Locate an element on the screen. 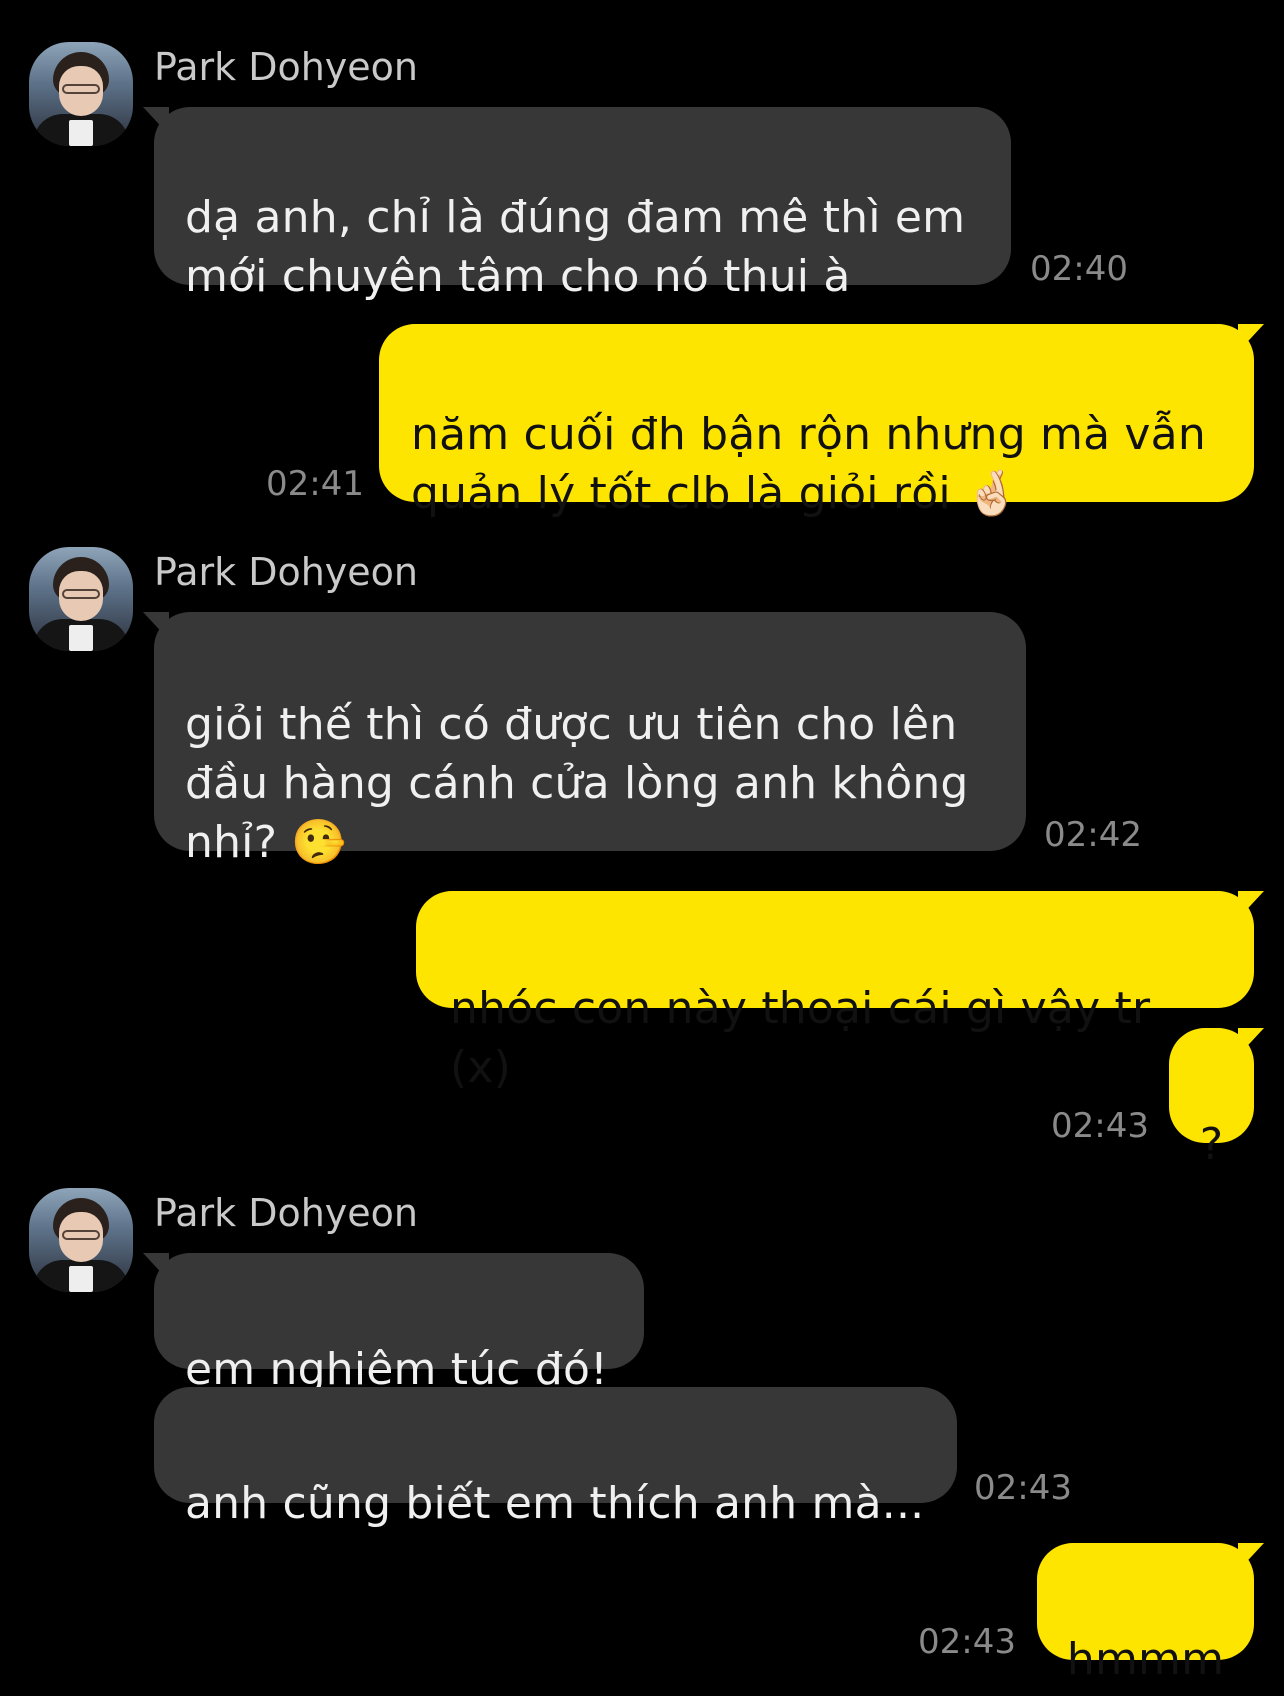 This screenshot has width=1284, height=1696. message-bubble: em nghiêm túc đó! is located at coordinates (399, 1324).